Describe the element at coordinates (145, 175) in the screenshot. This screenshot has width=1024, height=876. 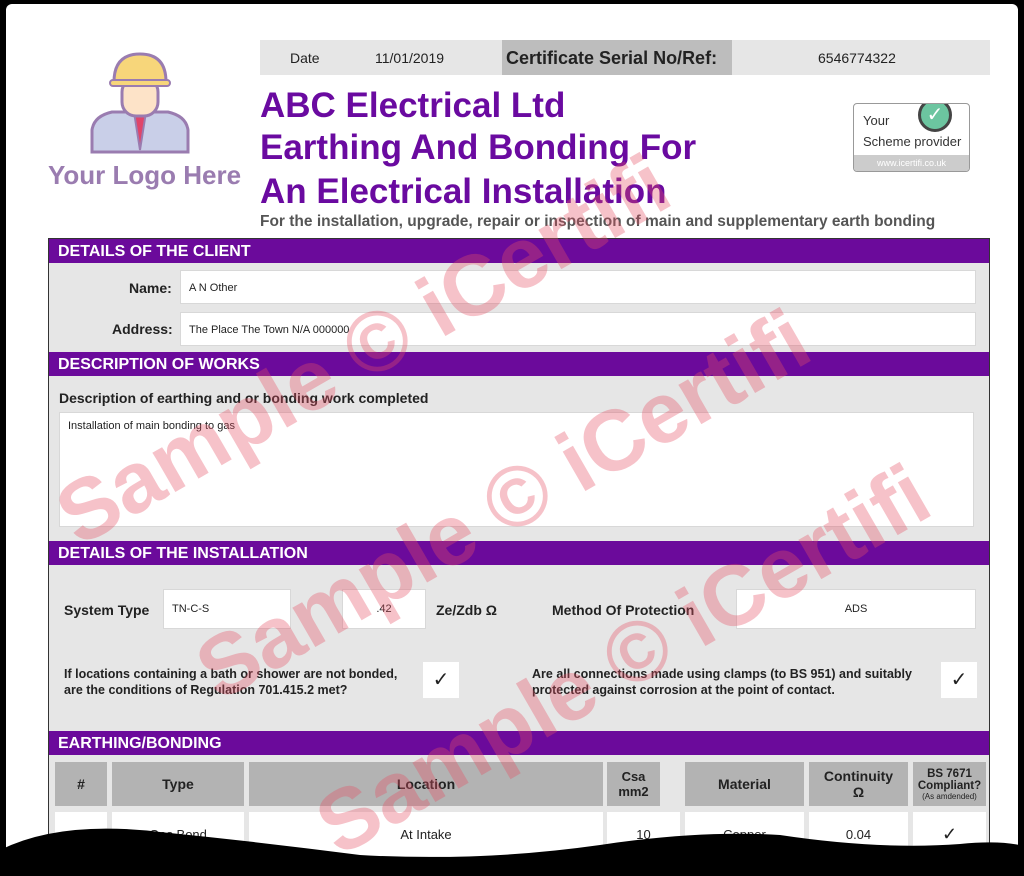
I see `logo-text: Your Logo Here` at that location.